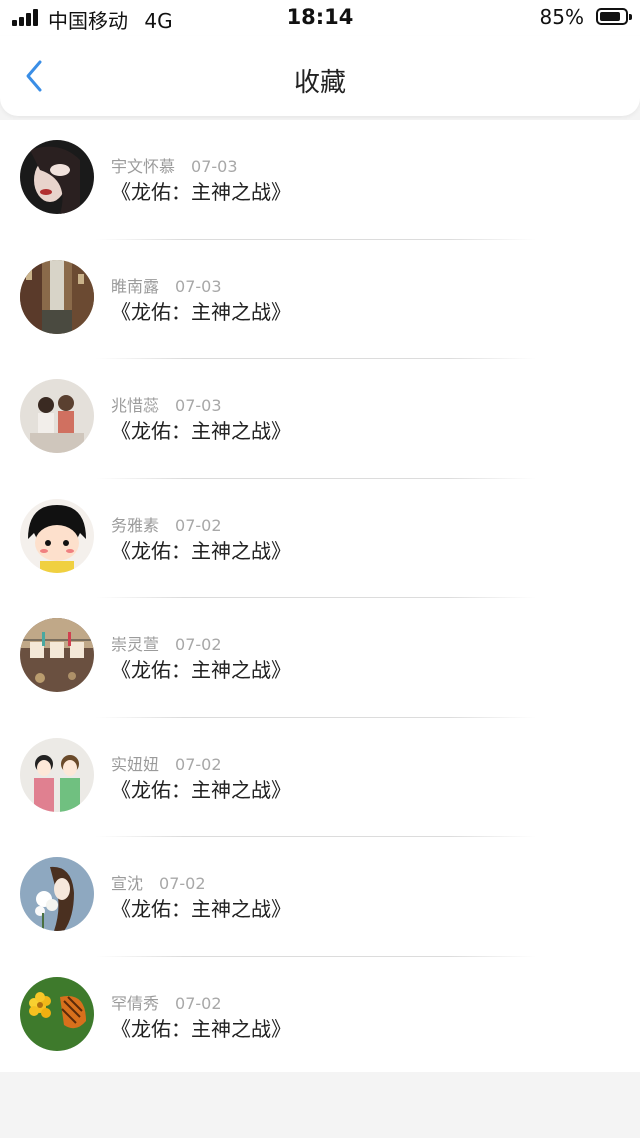 Image resolution: width=640 pixels, height=1138 pixels. What do you see at coordinates (135, 644) in the screenshot?
I see `user-name: 崇灵萱` at bounding box center [135, 644].